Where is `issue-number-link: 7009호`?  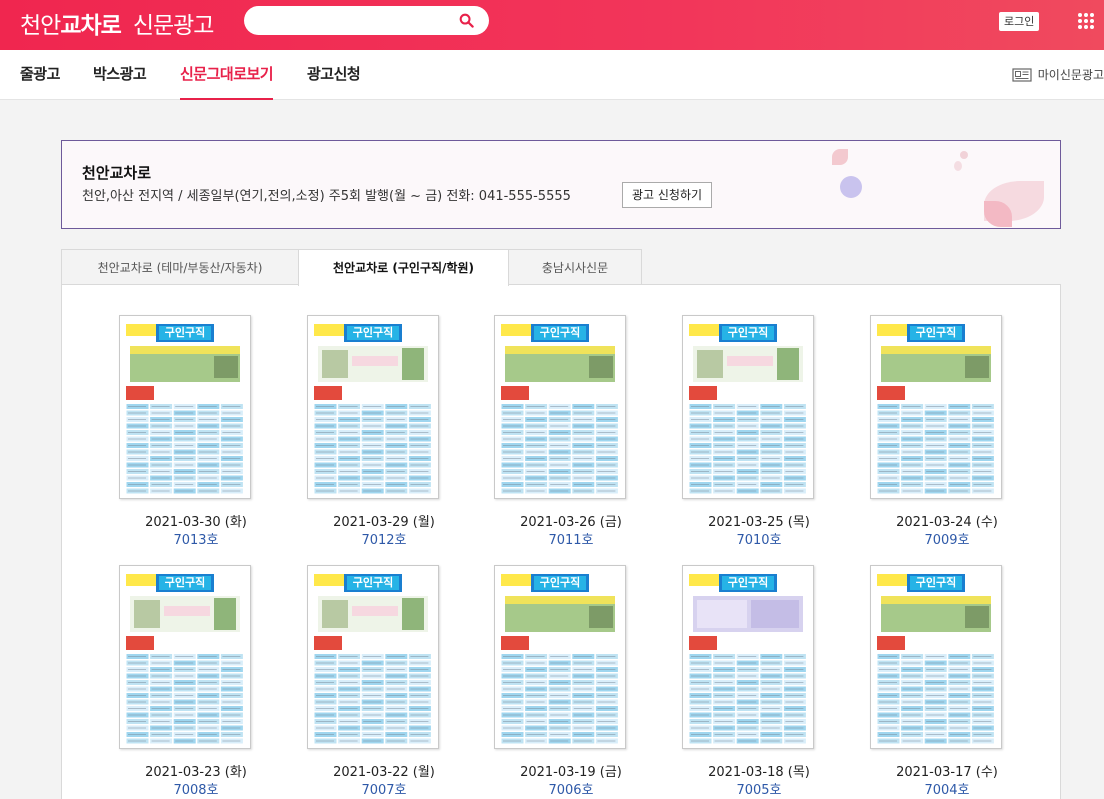
issue-number-link: 7009호 is located at coordinates (947, 538).